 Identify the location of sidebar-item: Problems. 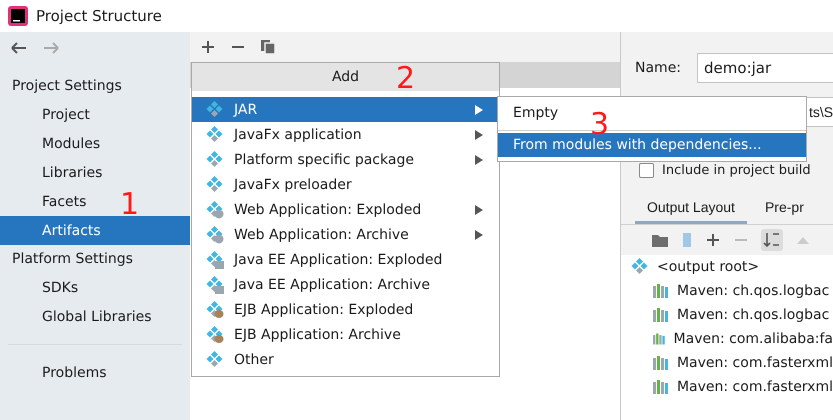
(74, 372).